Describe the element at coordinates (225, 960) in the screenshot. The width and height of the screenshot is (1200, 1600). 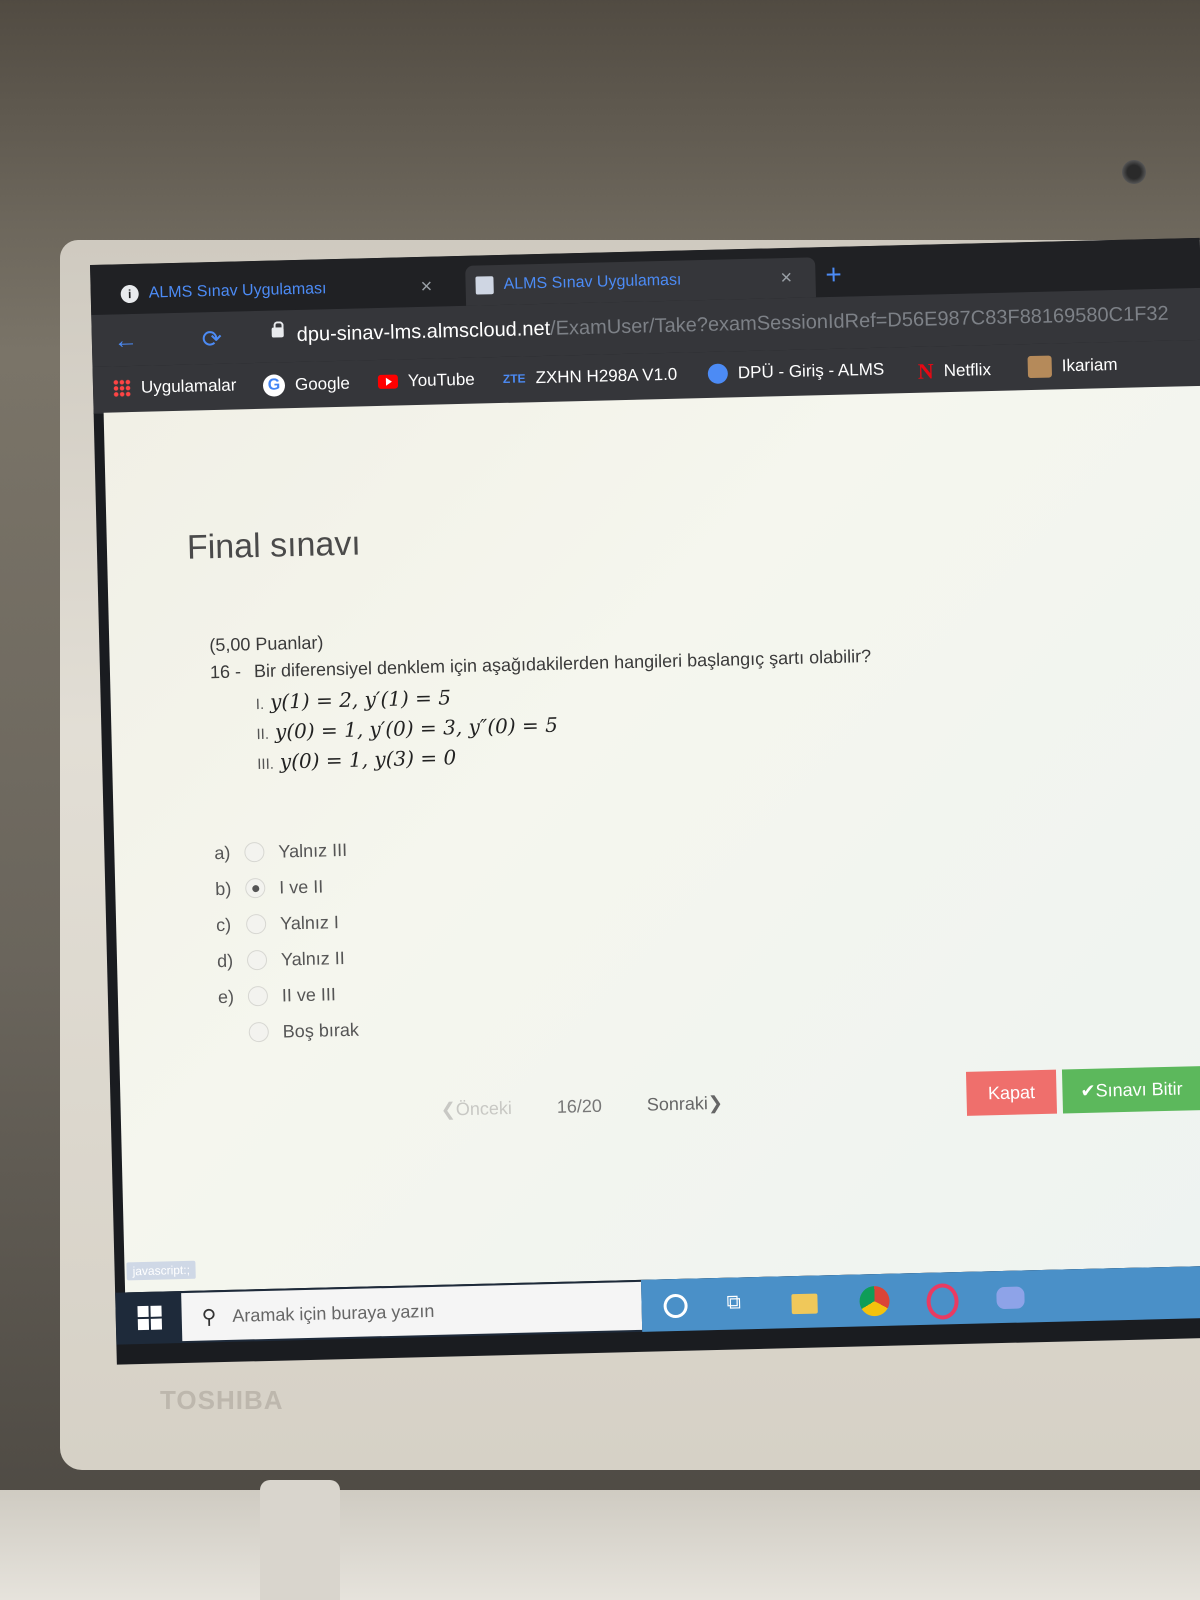
I see `option-letter: d)` at that location.